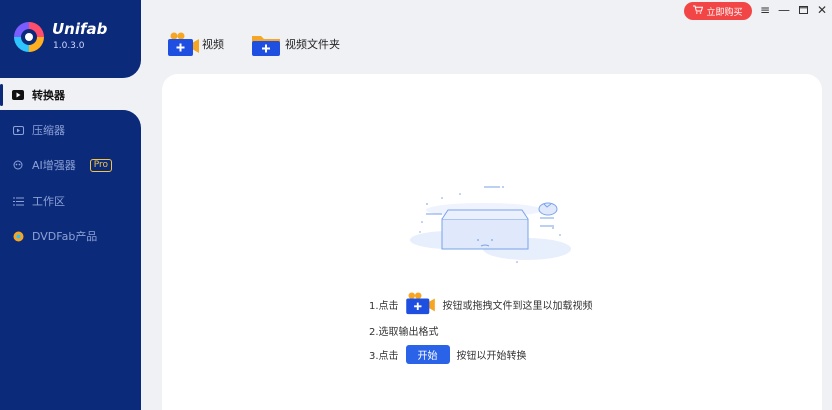  I want to click on app-version: 1.0.3.0, so click(69, 46).